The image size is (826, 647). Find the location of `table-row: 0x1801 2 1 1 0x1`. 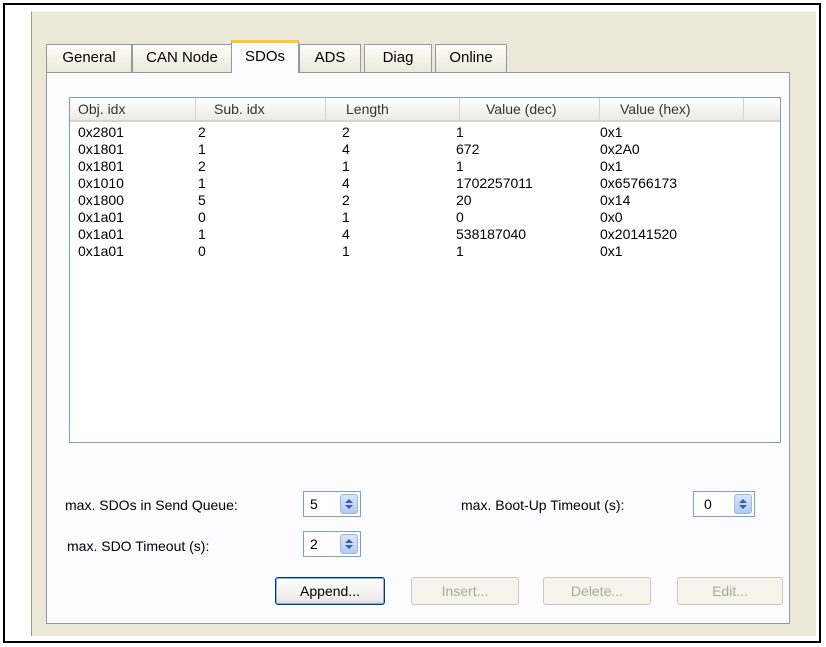

table-row: 0x1801 2 1 1 0x1 is located at coordinates (425, 166).